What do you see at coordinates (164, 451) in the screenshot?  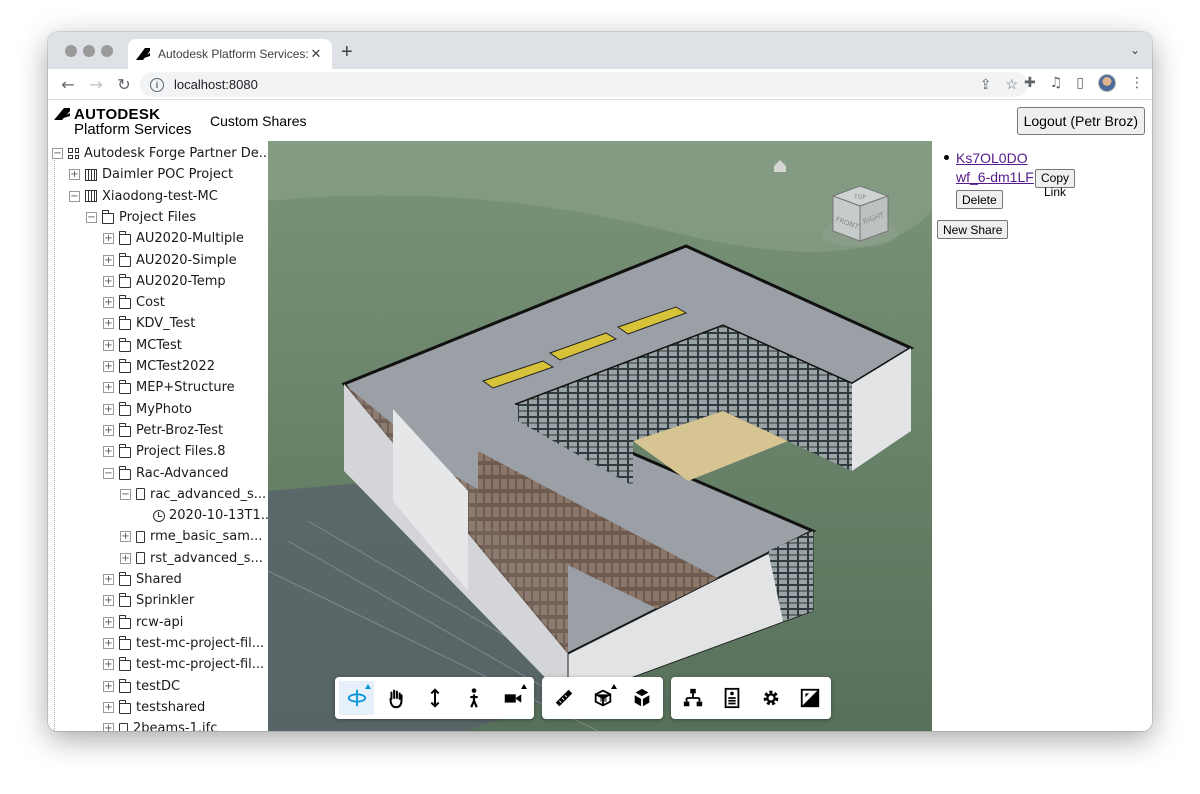 I see `tree-item: + Project Files.8` at bounding box center [164, 451].